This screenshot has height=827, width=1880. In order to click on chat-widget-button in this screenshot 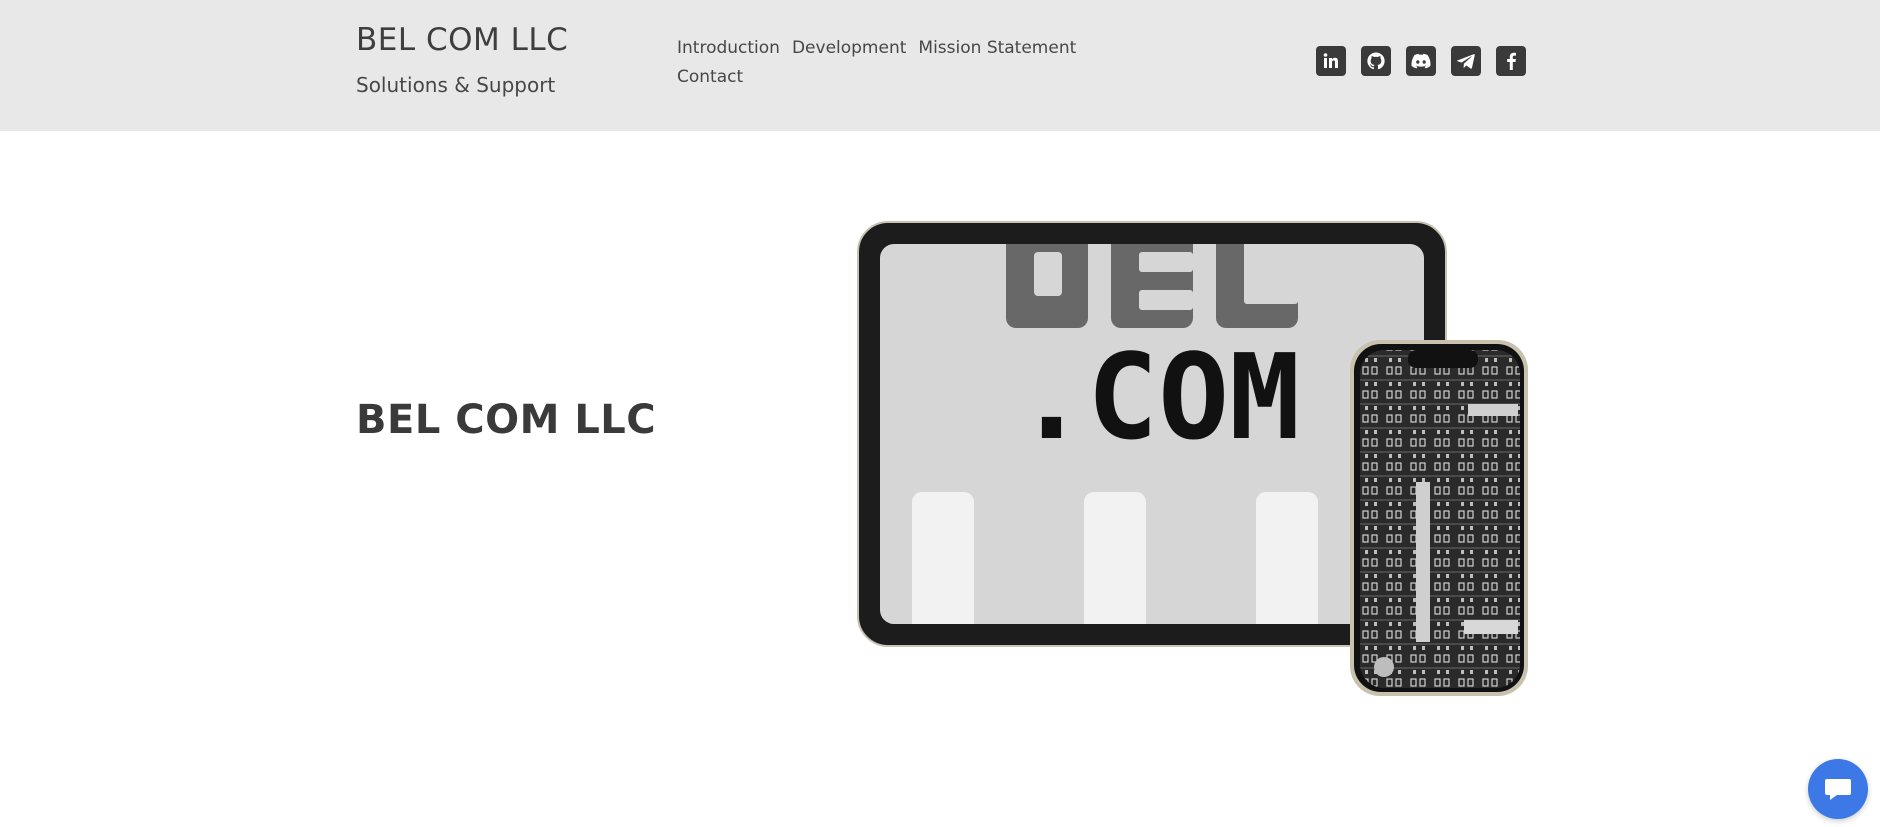, I will do `click(1838, 789)`.